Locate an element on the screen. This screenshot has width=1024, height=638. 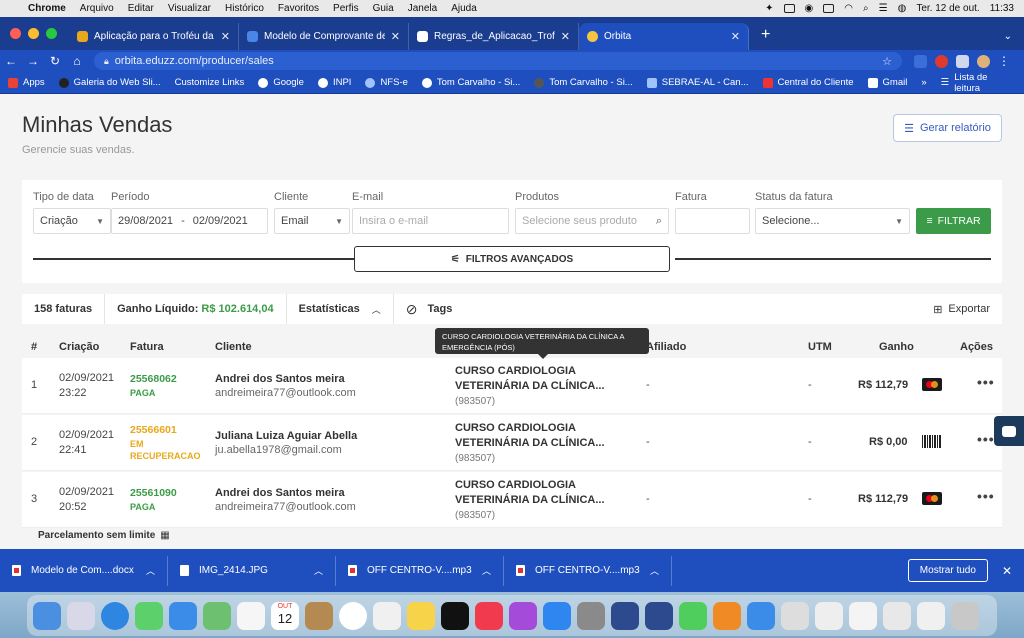
control-center-icon: ☰ is located at coordinates (883, 8).